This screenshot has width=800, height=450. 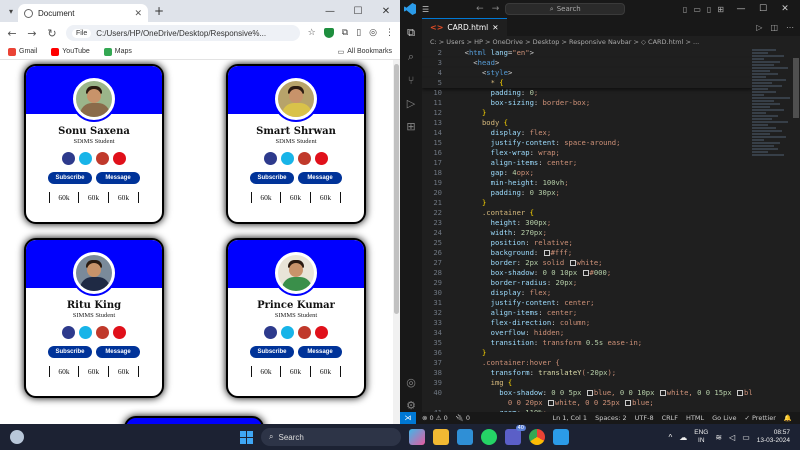 What do you see at coordinates (328, 33) in the screenshot?
I see `extension-shield-icon` at bounding box center [328, 33].